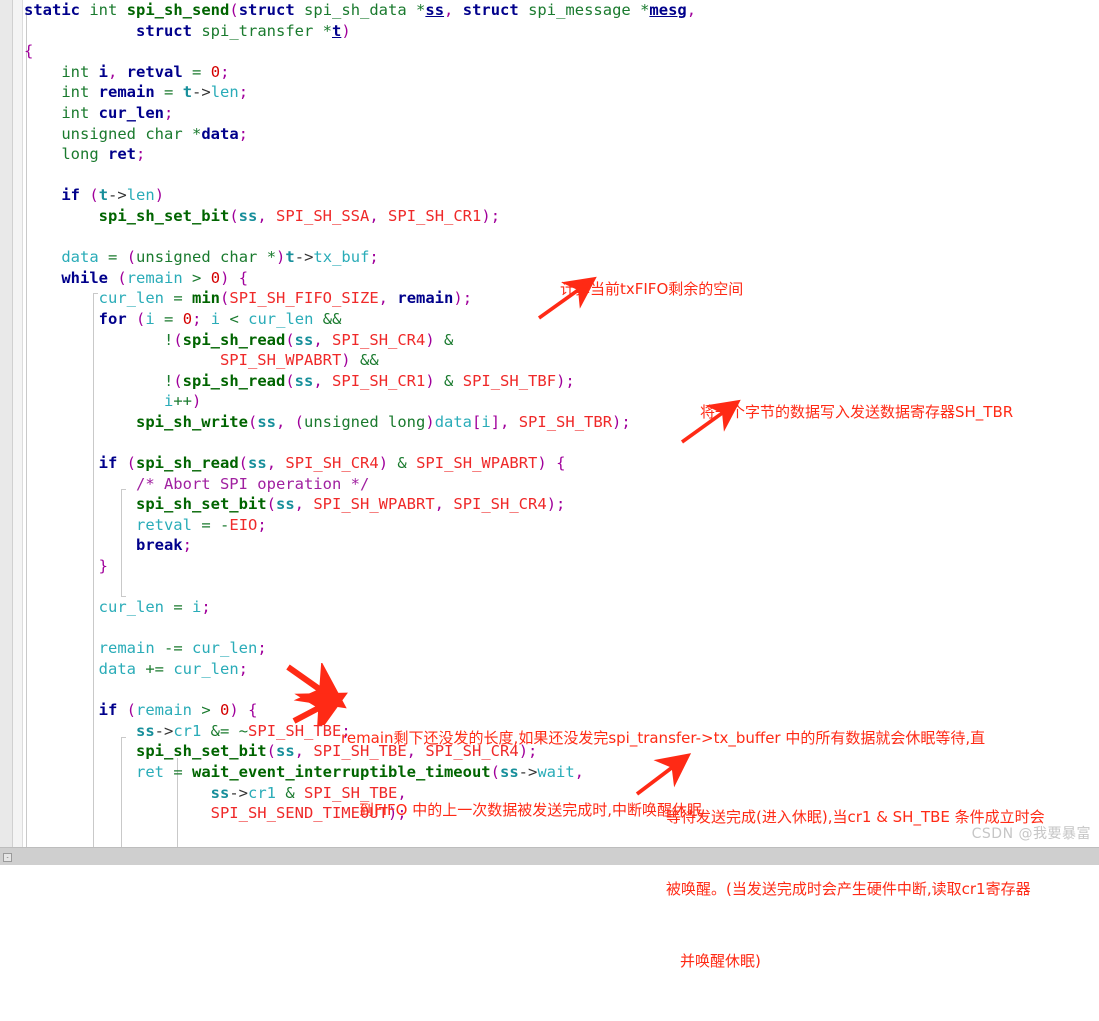 This screenshot has width=1099, height=1021. I want to click on annotation-wait-line2: 被唤醒。(当发送完成时会产生硬件中断,读取cr1寄存器, so click(848, 889).